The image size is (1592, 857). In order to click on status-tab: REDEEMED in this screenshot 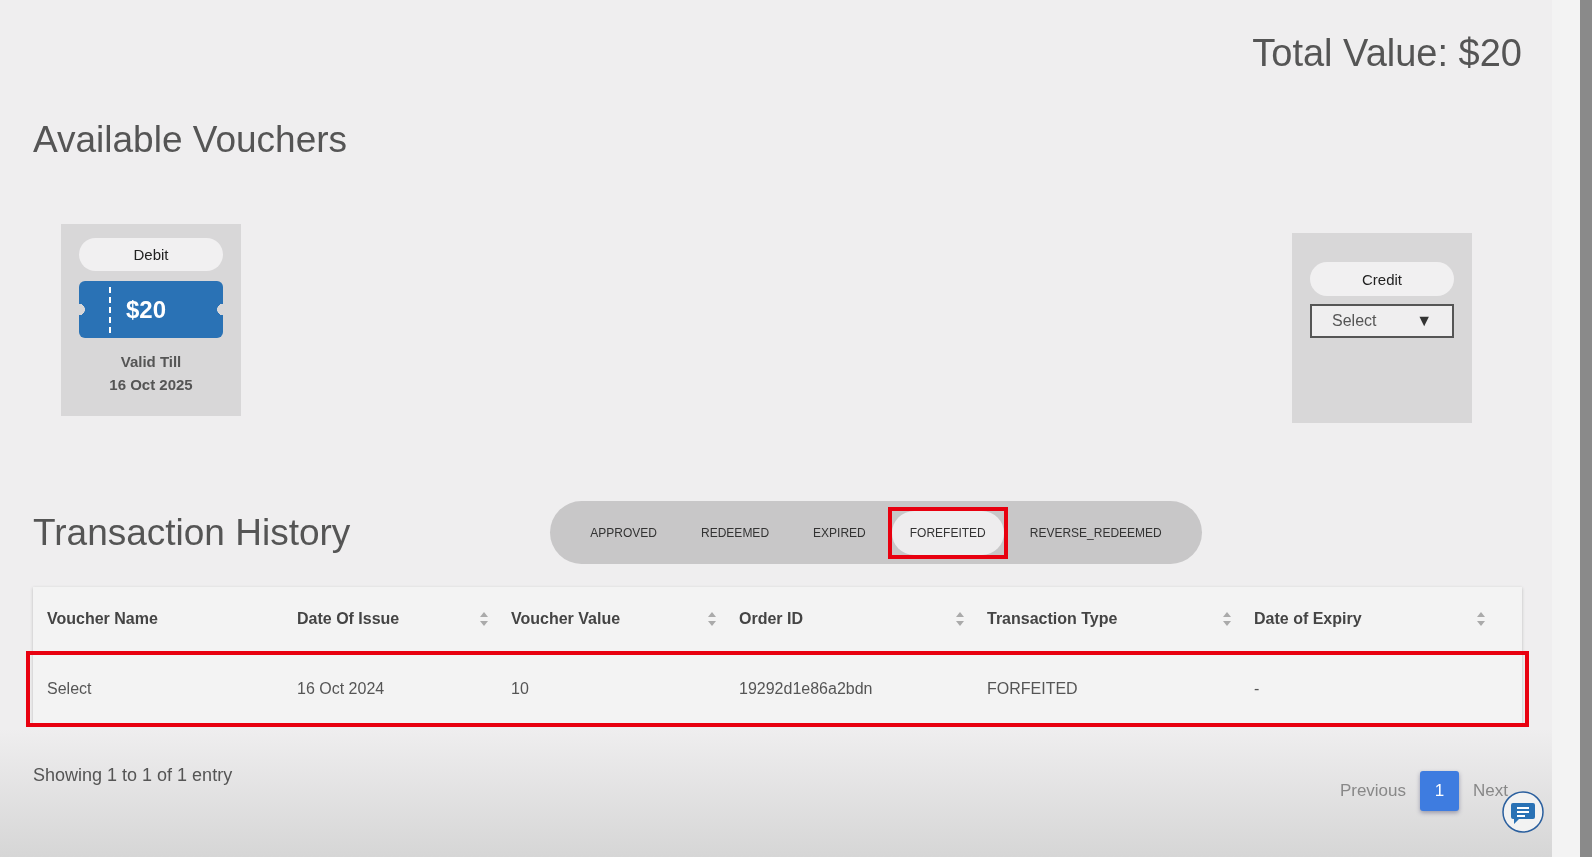, I will do `click(735, 532)`.